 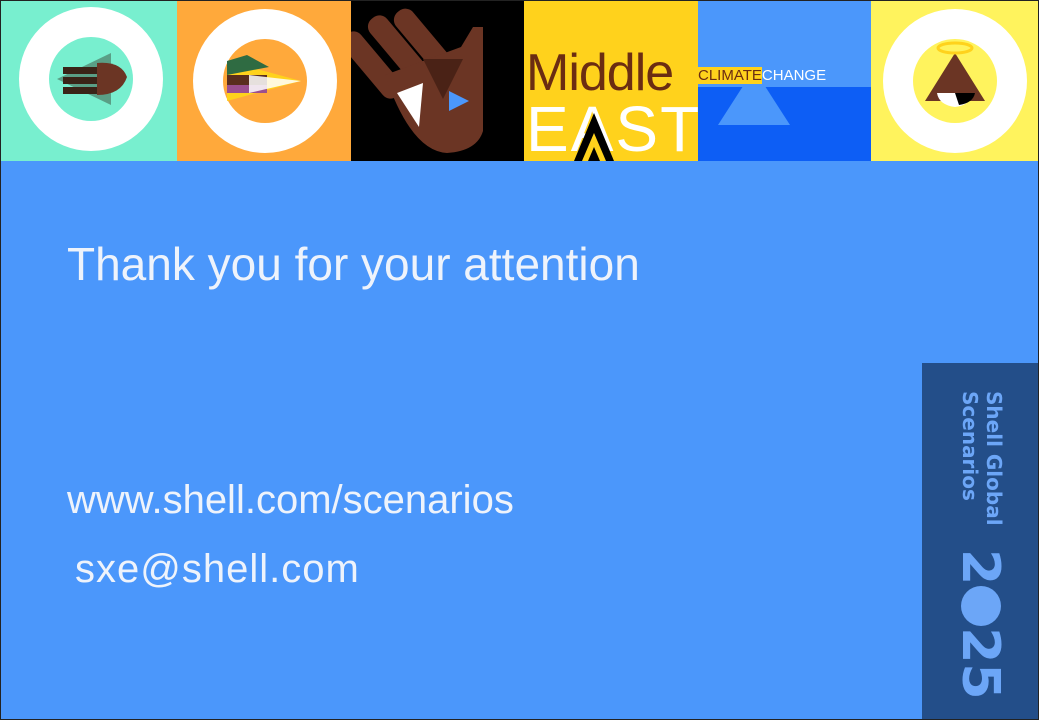 I want to click on climate-change-text: CLIMATECHANGE, so click(x=784, y=75).